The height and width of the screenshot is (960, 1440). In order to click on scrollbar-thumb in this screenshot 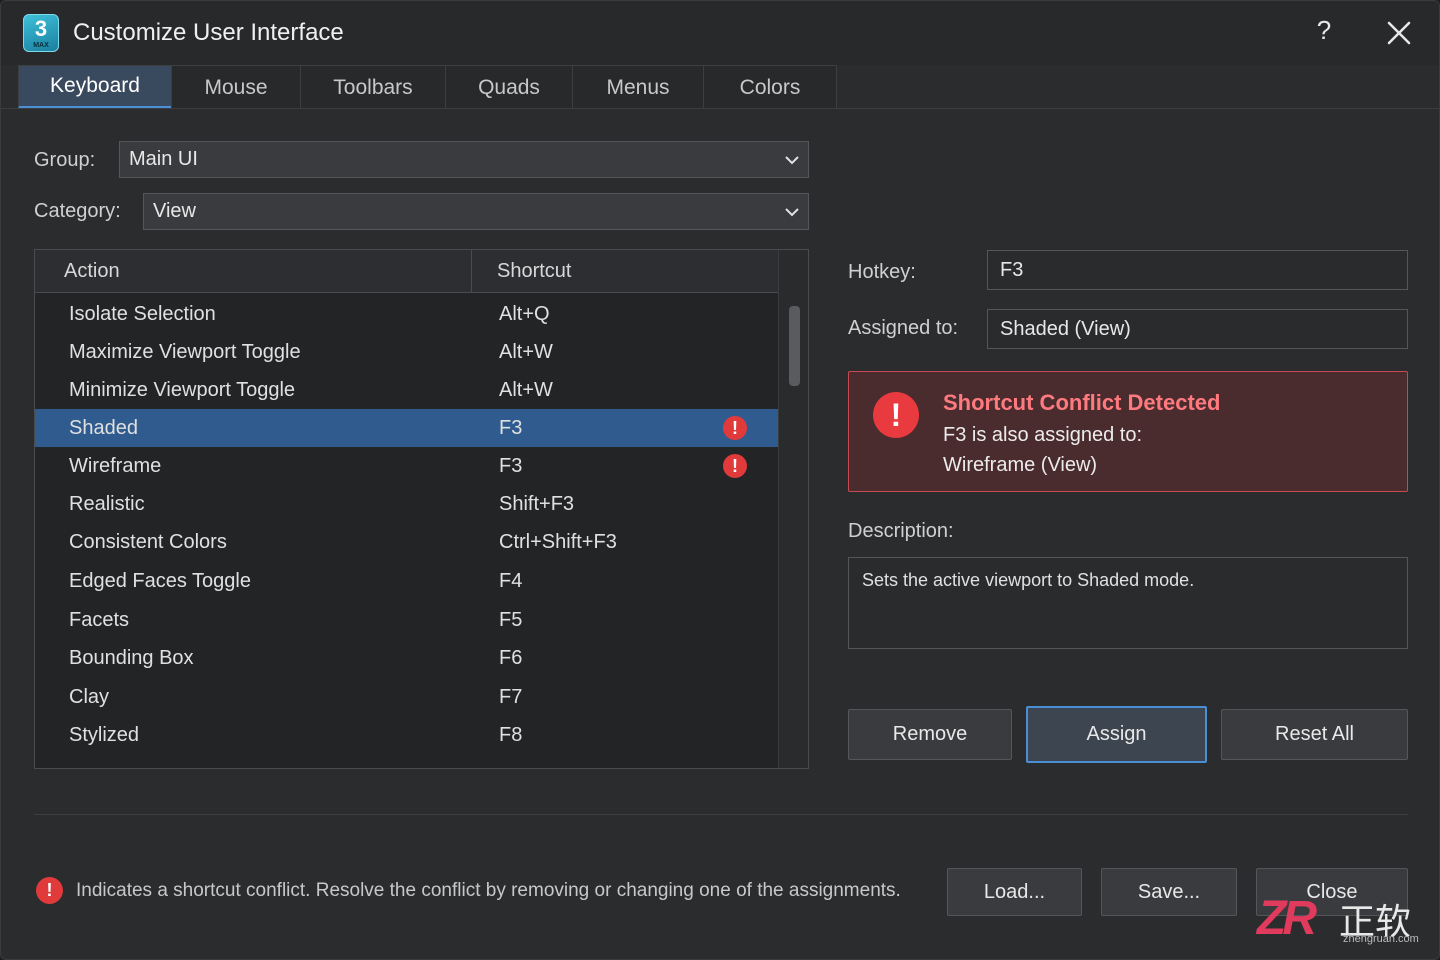, I will do `click(794, 346)`.